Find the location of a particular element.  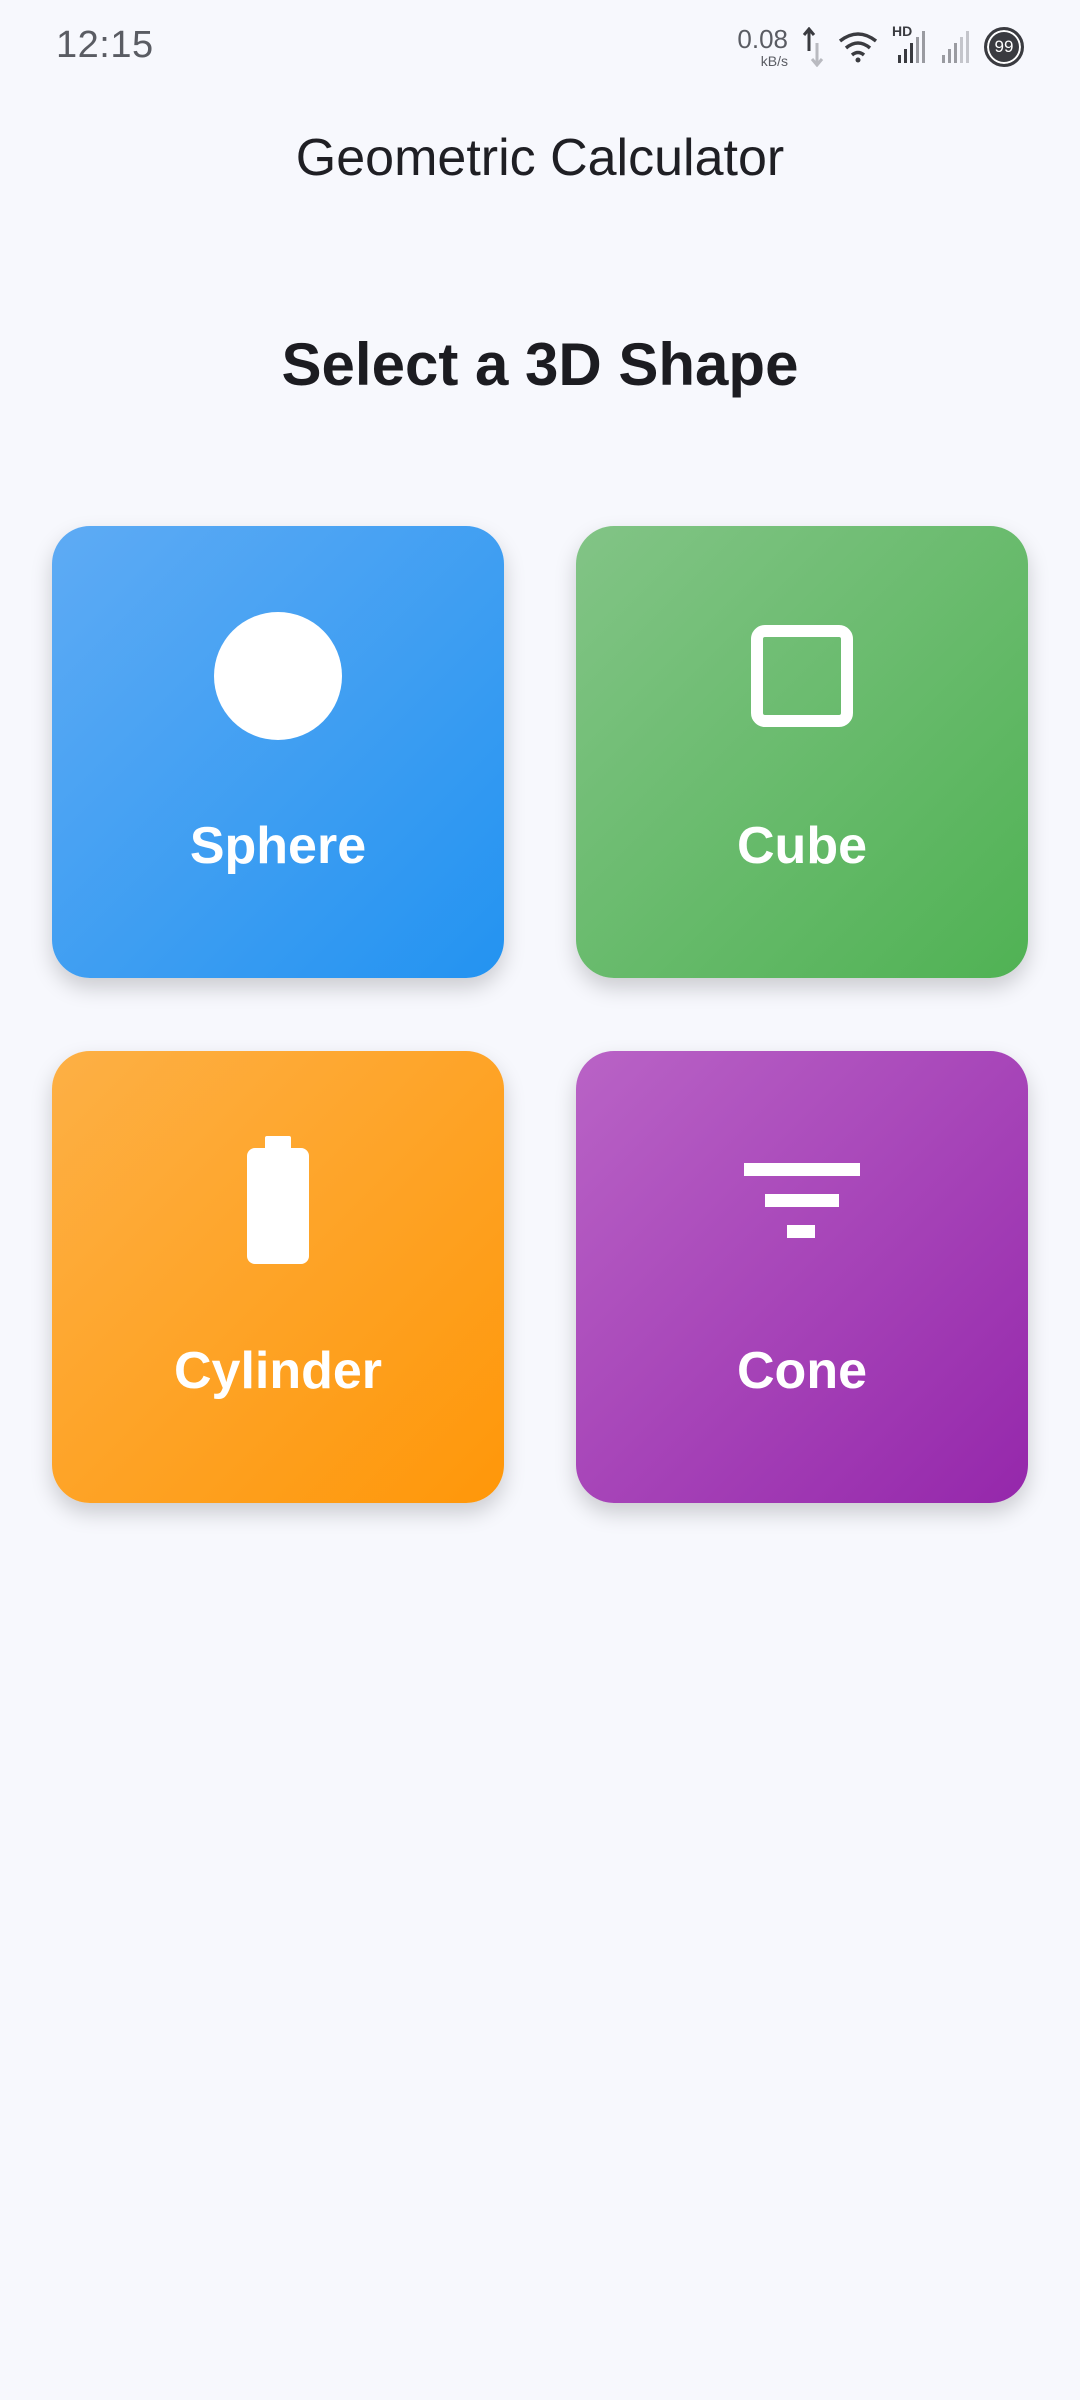

shape-card-cone: Cone is located at coordinates (802, 1277).